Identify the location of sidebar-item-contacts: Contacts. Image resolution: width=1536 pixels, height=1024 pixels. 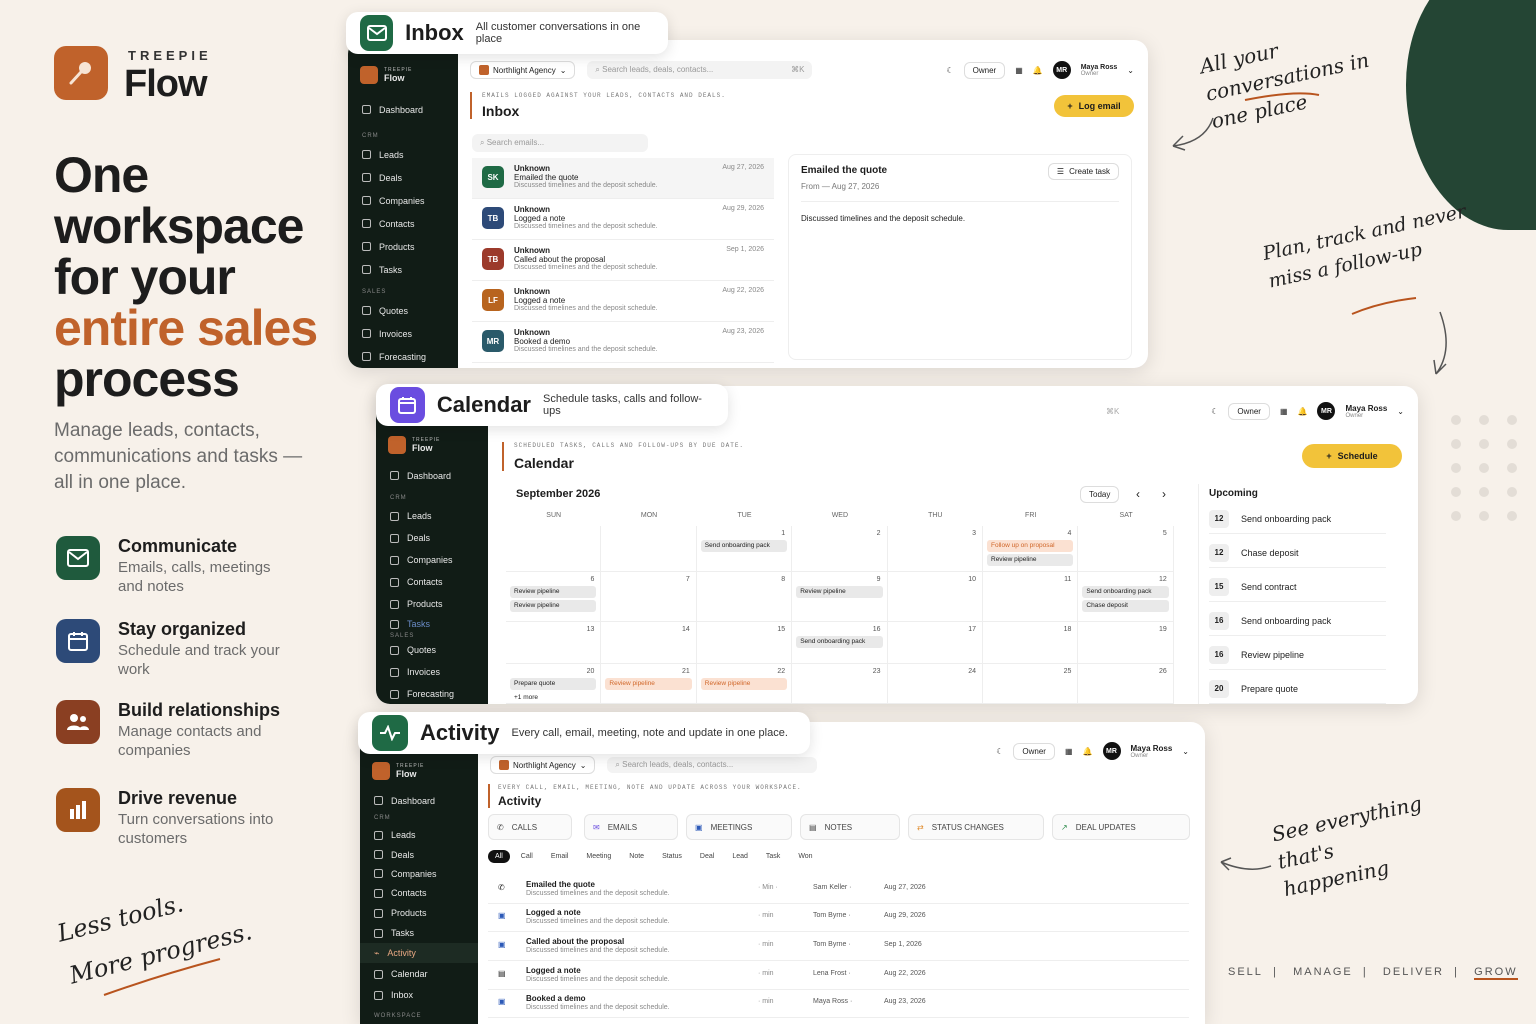
(403, 223).